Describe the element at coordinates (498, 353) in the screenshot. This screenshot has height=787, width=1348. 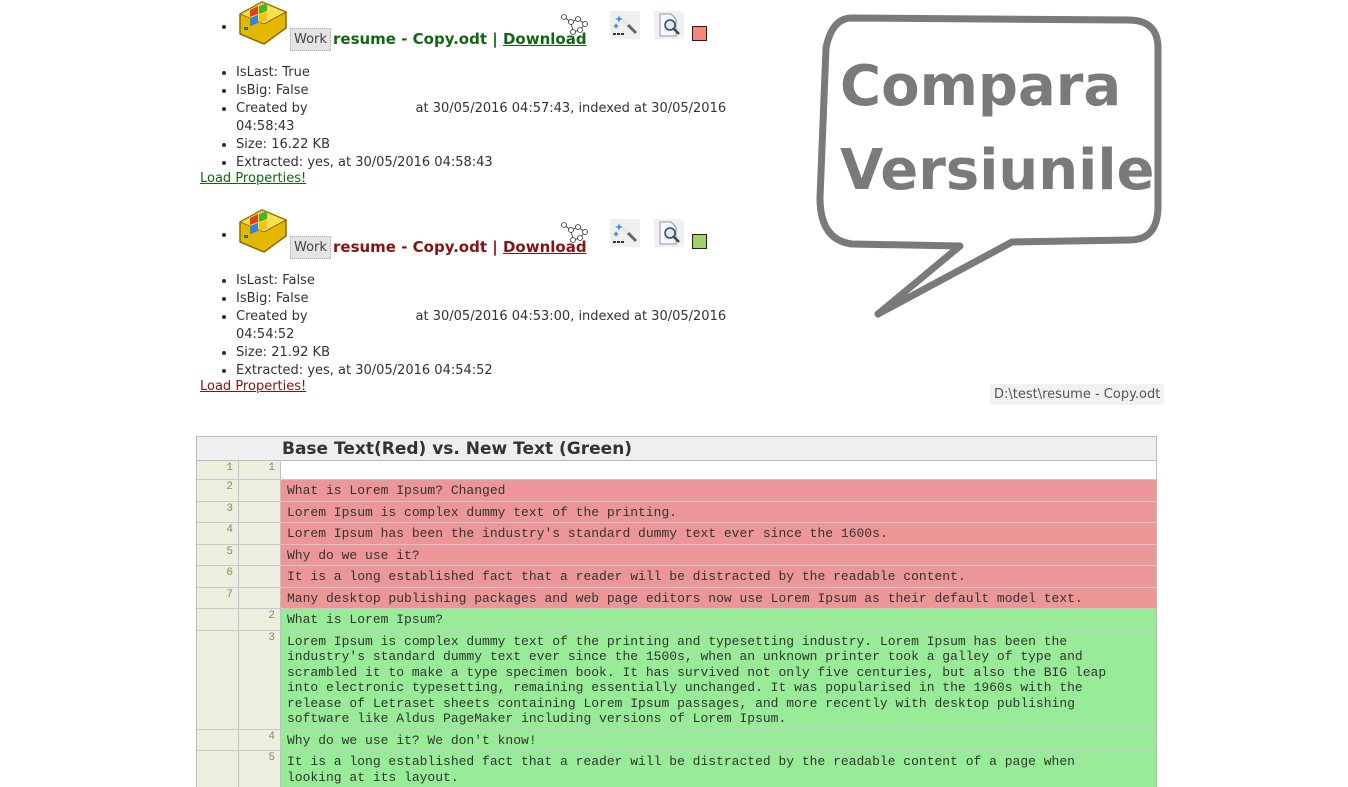
I see `property-size: Size: 21.92 KB` at that location.